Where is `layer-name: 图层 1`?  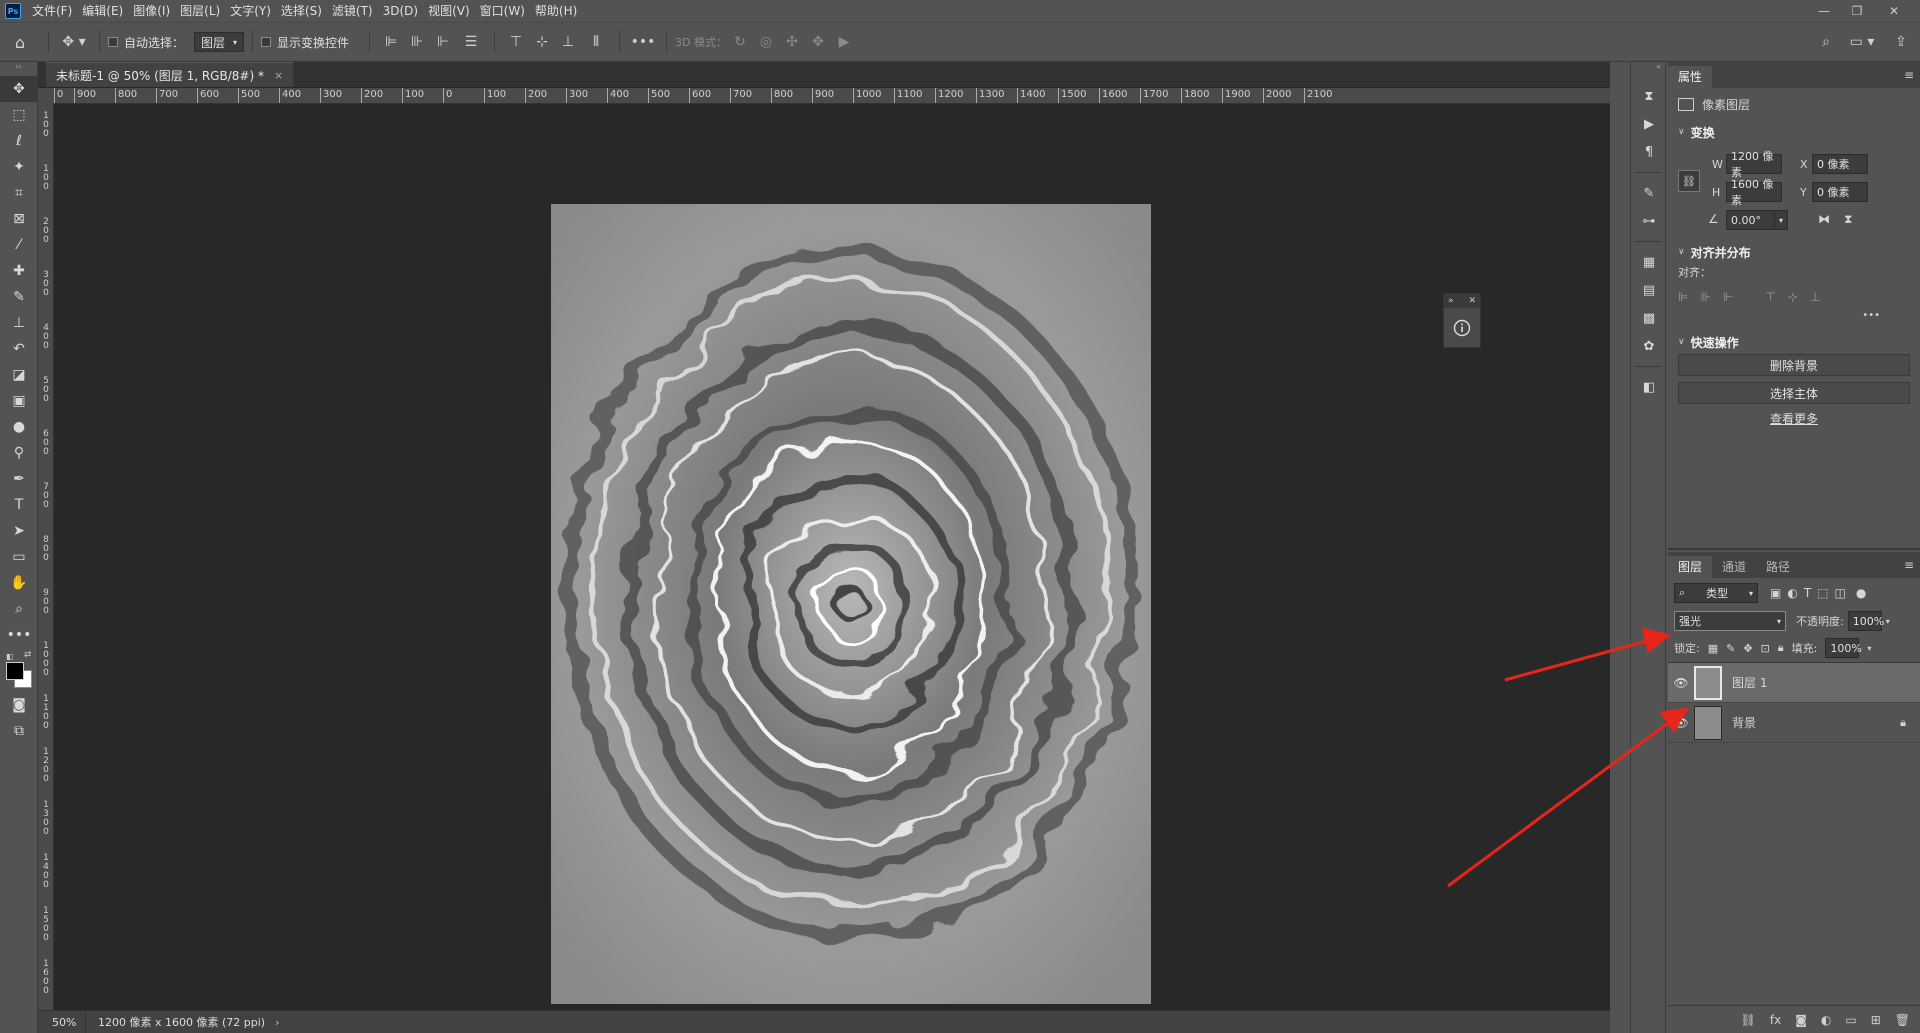 layer-name: 图层 1 is located at coordinates (1749, 682).